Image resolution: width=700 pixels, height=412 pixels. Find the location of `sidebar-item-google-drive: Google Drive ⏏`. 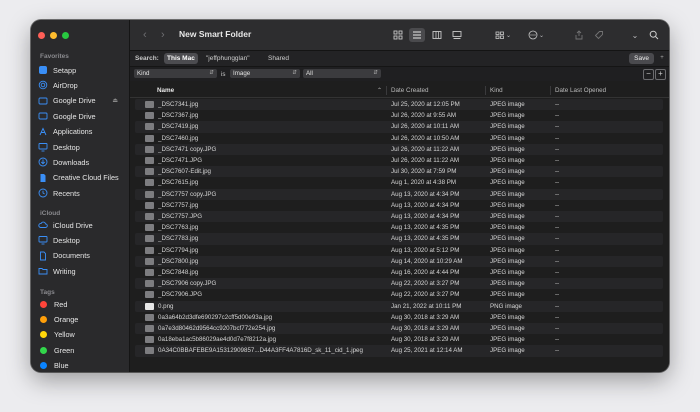

sidebar-item-google-drive: Google Drive ⏏ is located at coordinates (83, 101).